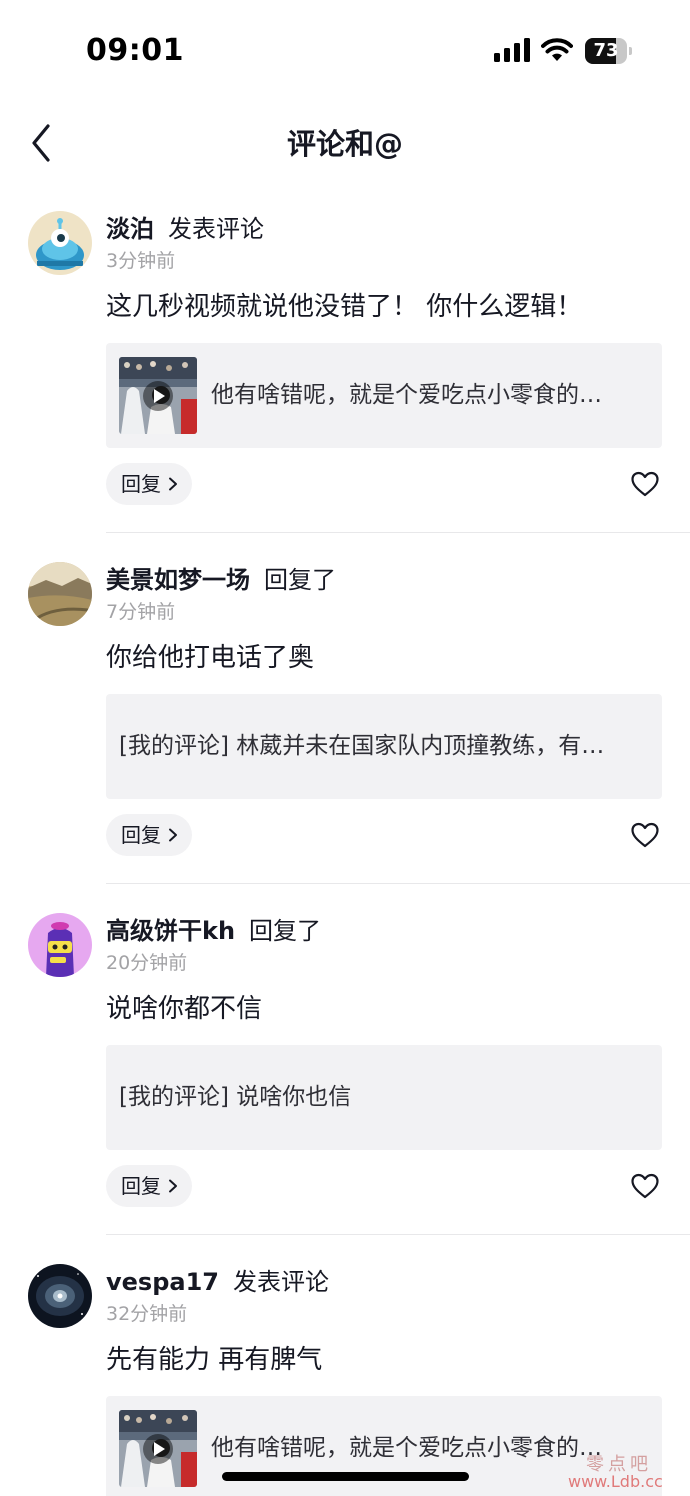  What do you see at coordinates (384, 1097) in the screenshot?
I see `referenced-comment-card: [我的评论] 说啥你也信` at bounding box center [384, 1097].